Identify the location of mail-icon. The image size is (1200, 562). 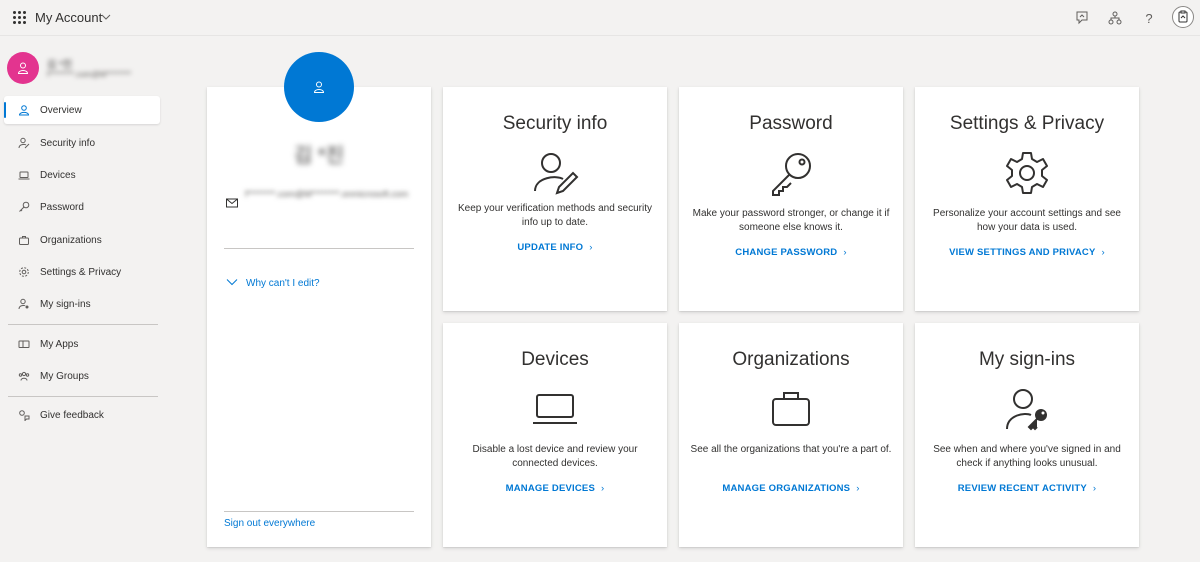
(232, 204).